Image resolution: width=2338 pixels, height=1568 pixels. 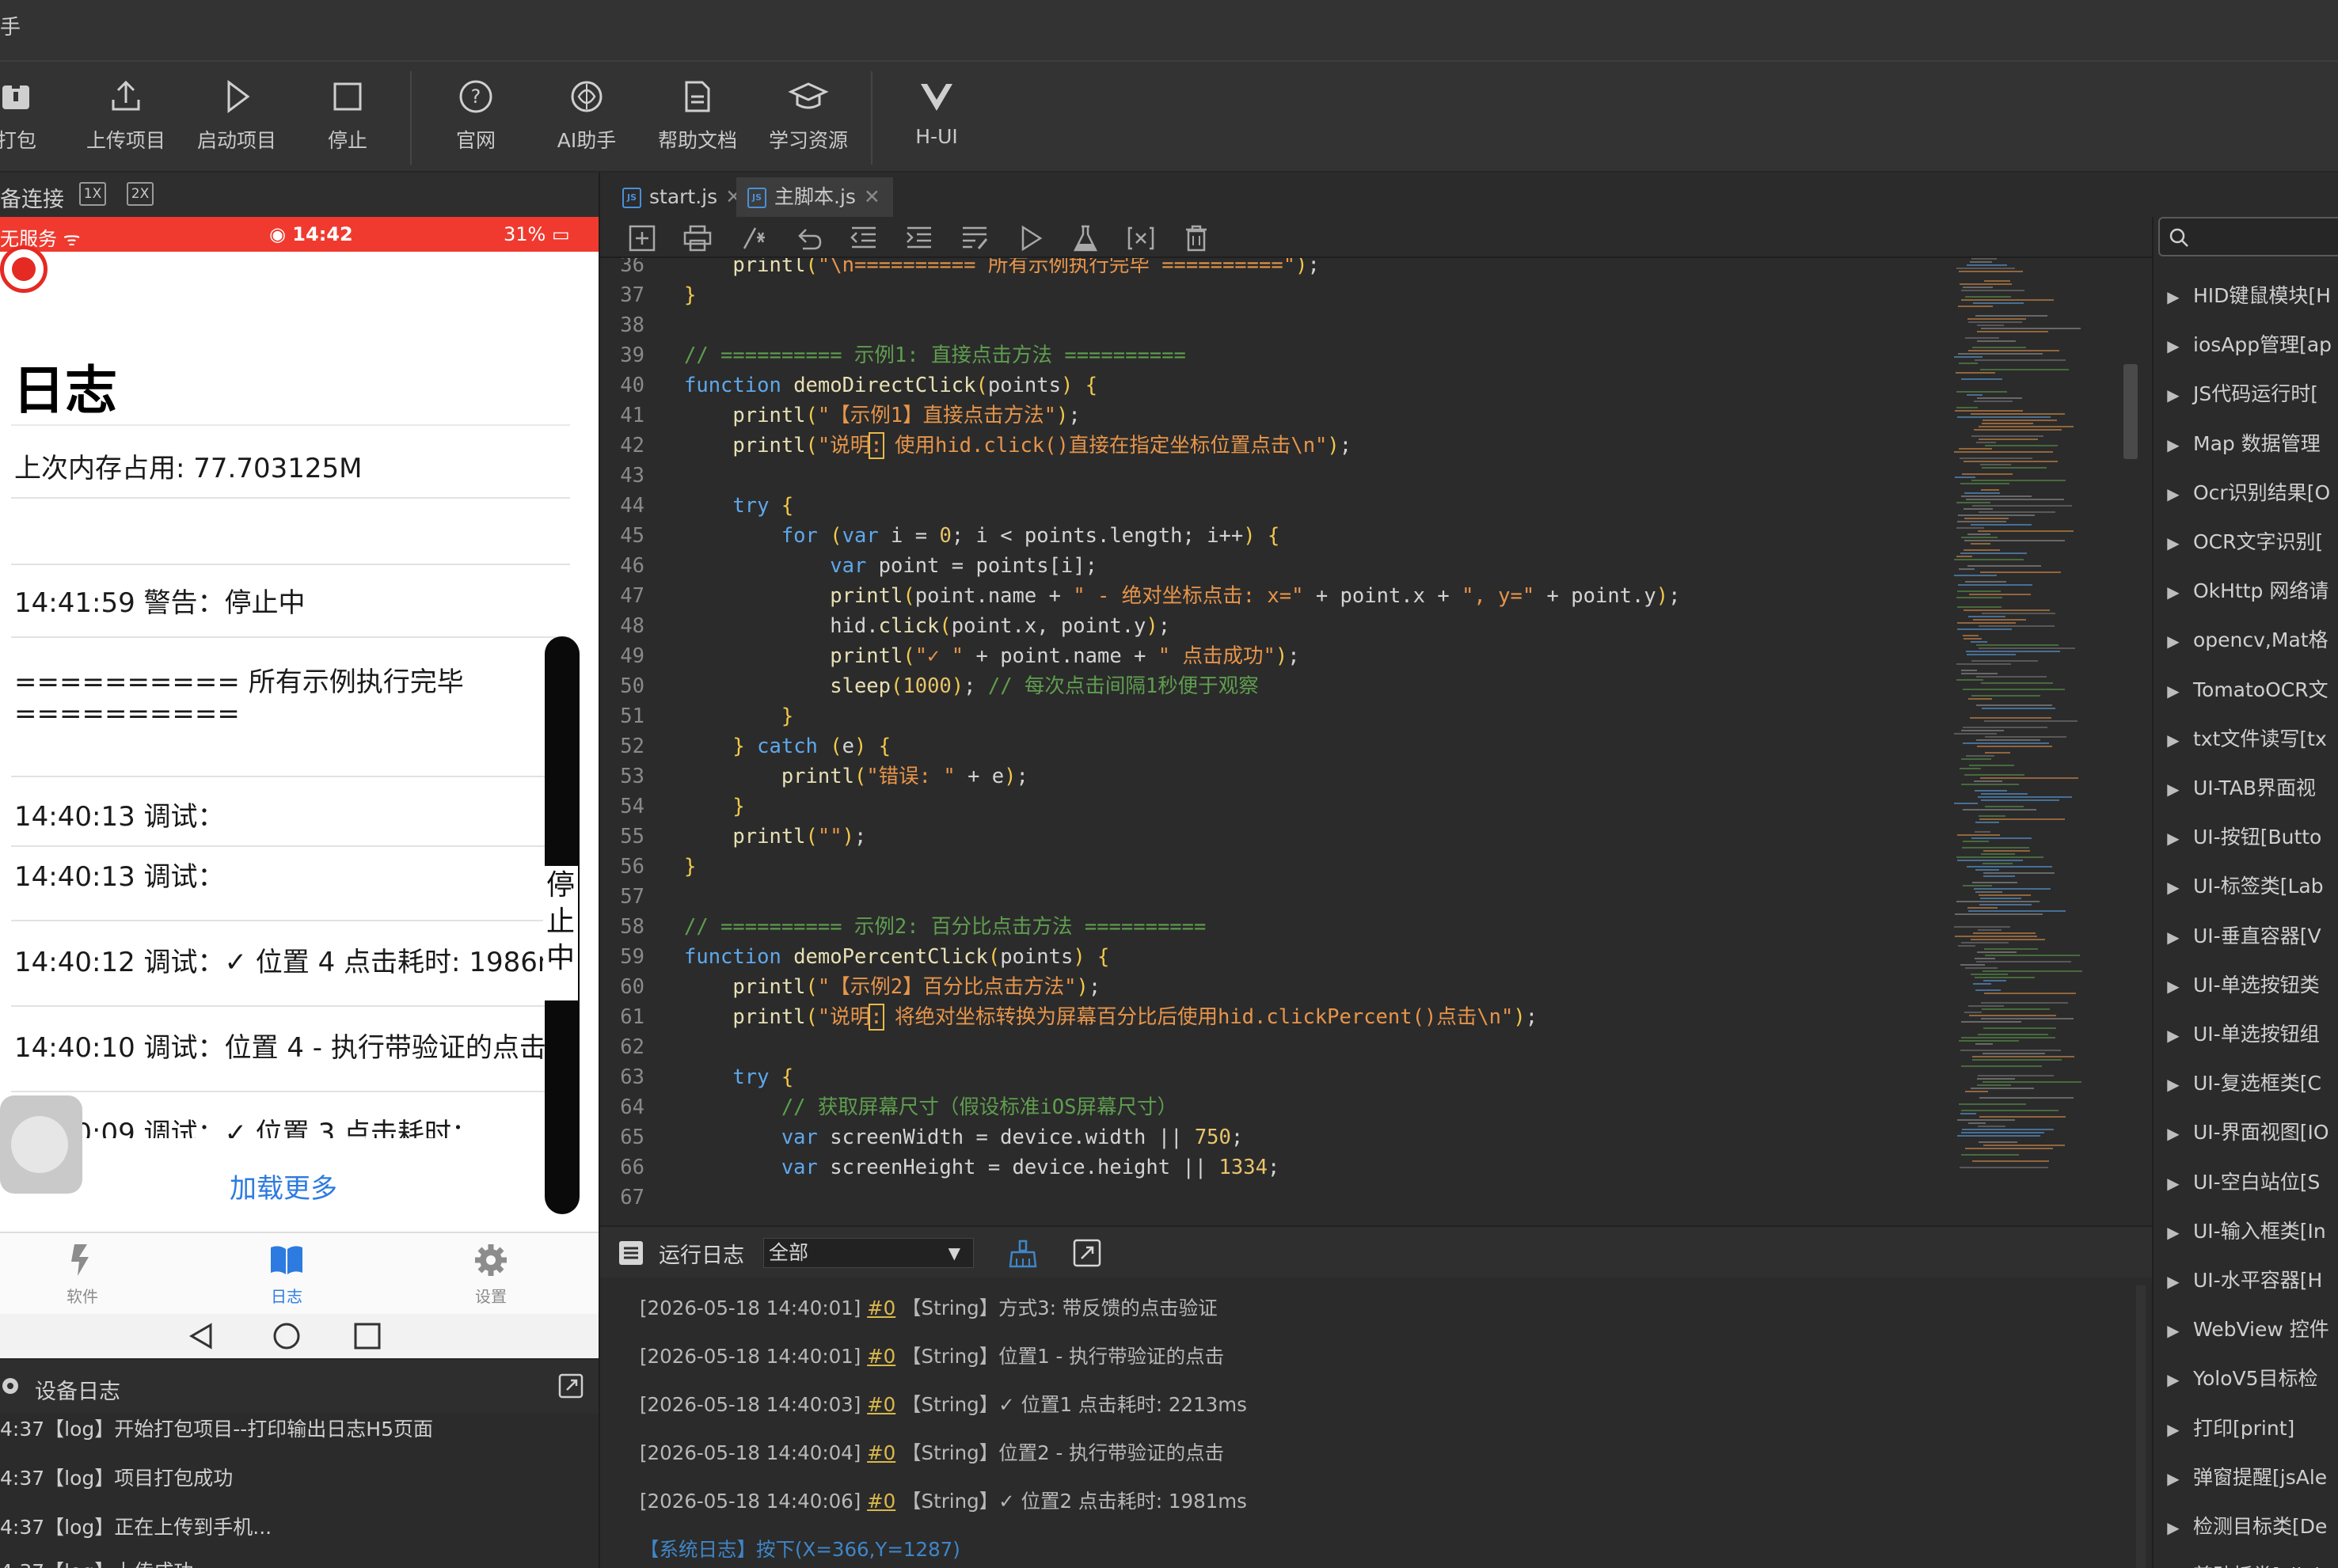 I want to click on tree-item: ▶ UI-单选按钮组, so click(x=2236, y=1033).